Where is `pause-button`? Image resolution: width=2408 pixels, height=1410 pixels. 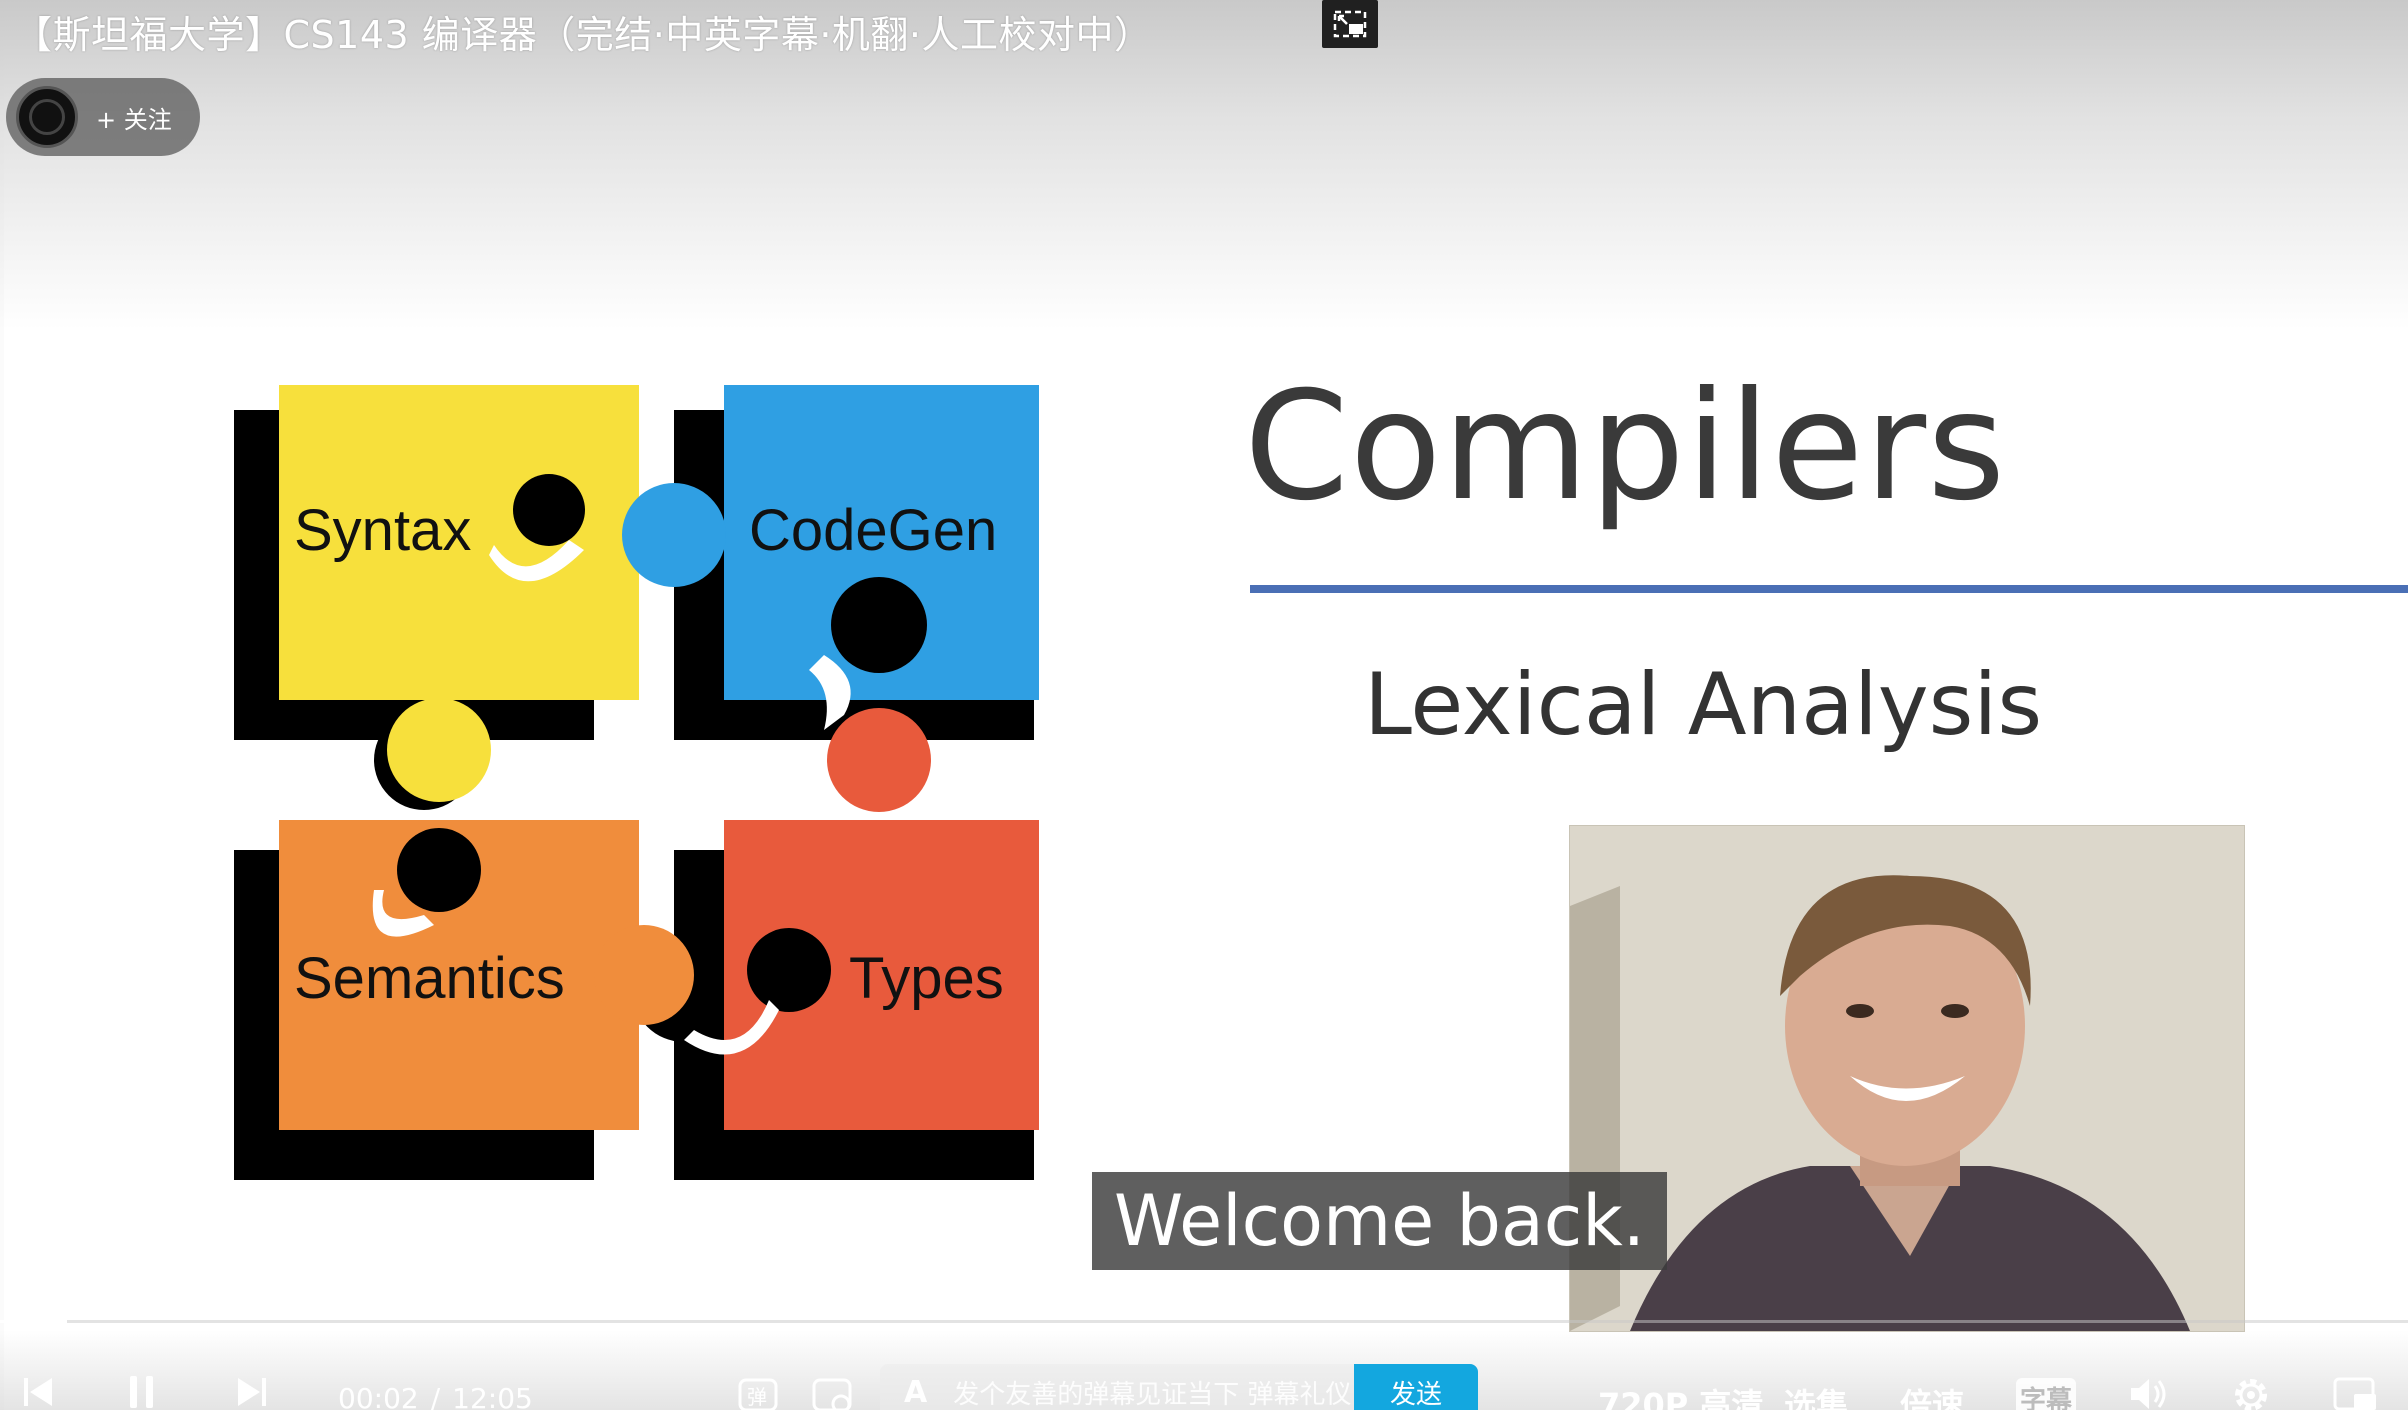
pause-button is located at coordinates (142, 1391).